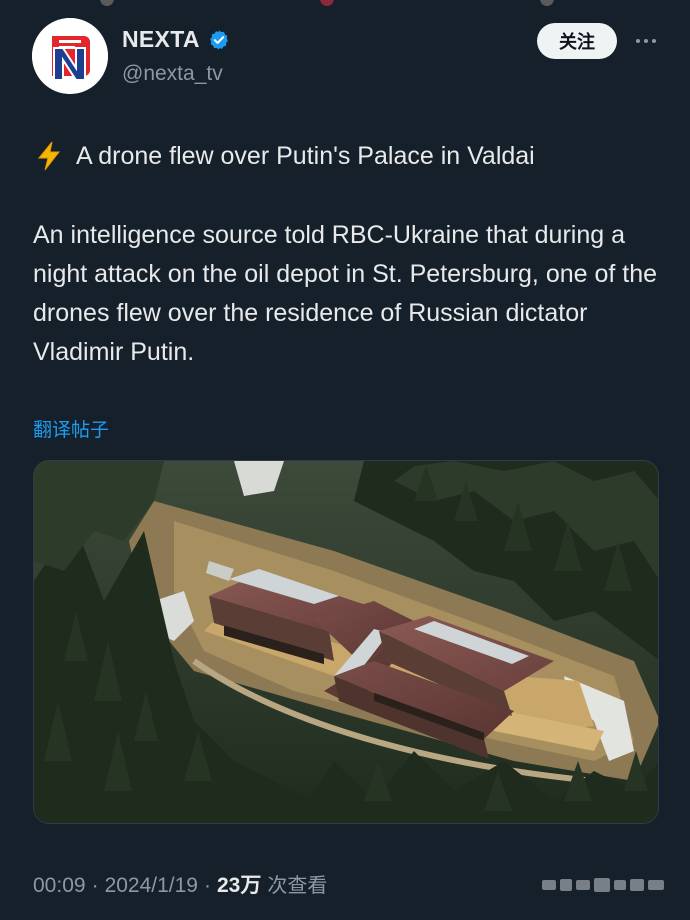 This screenshot has width=690, height=920. I want to click on post-date: 2024/1/19, so click(151, 885).